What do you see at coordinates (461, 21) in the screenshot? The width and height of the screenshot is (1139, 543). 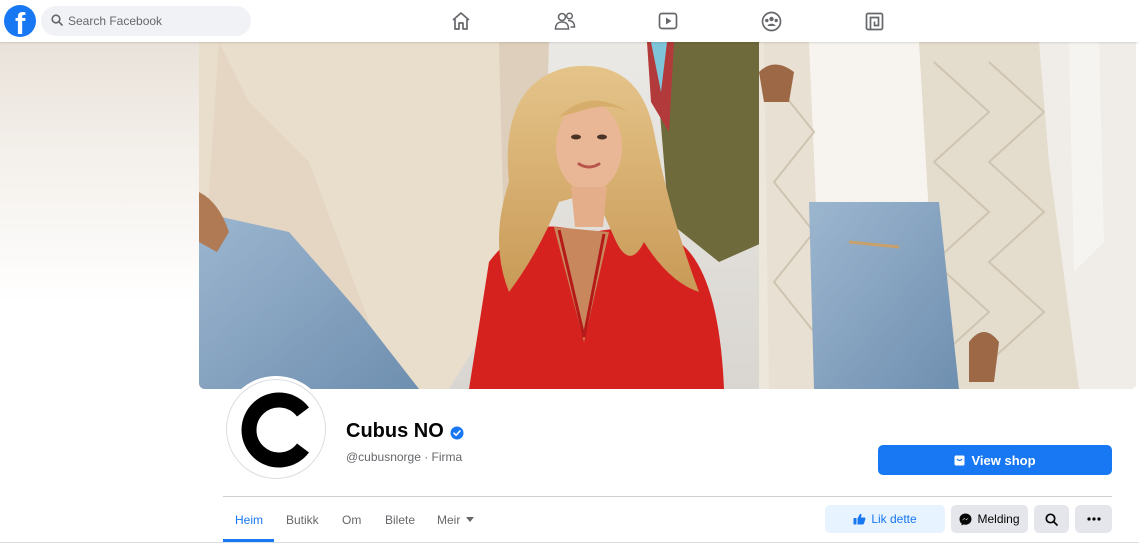 I see `home-icon` at bounding box center [461, 21].